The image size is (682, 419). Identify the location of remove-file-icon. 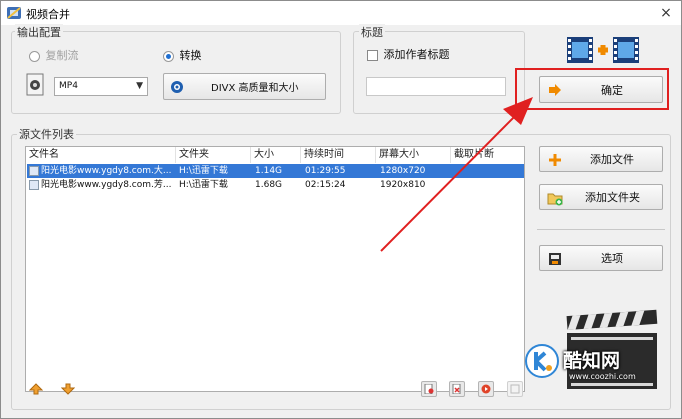
(429, 389).